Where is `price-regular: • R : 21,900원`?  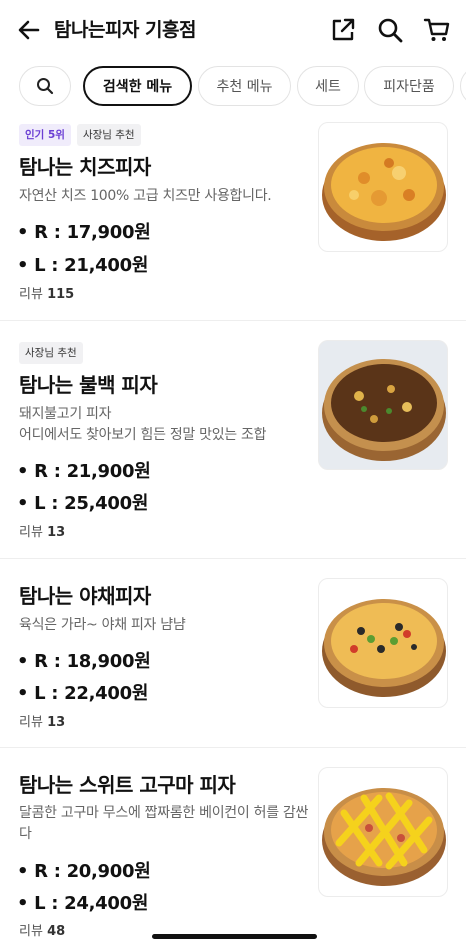 price-regular: • R : 21,900원 is located at coordinates (84, 471).